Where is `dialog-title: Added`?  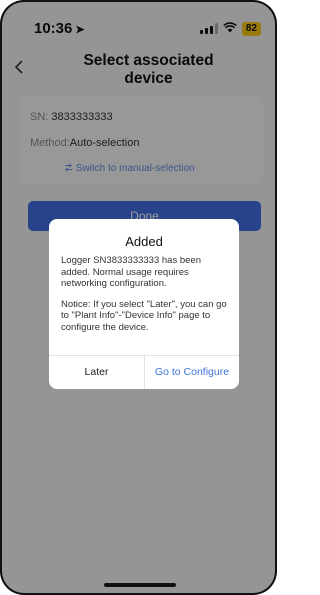
dialog-title: Added is located at coordinates (144, 241).